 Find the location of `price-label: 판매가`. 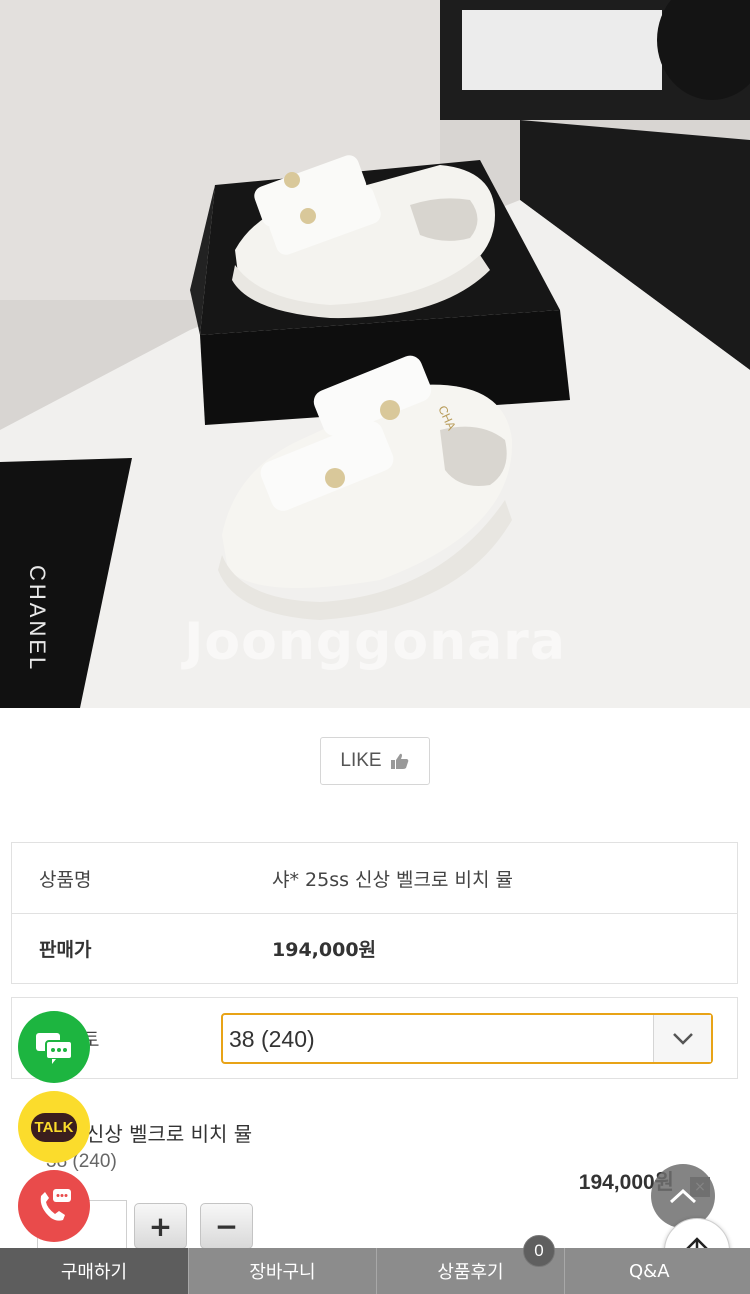

price-label: 판매가 is located at coordinates (65, 950).